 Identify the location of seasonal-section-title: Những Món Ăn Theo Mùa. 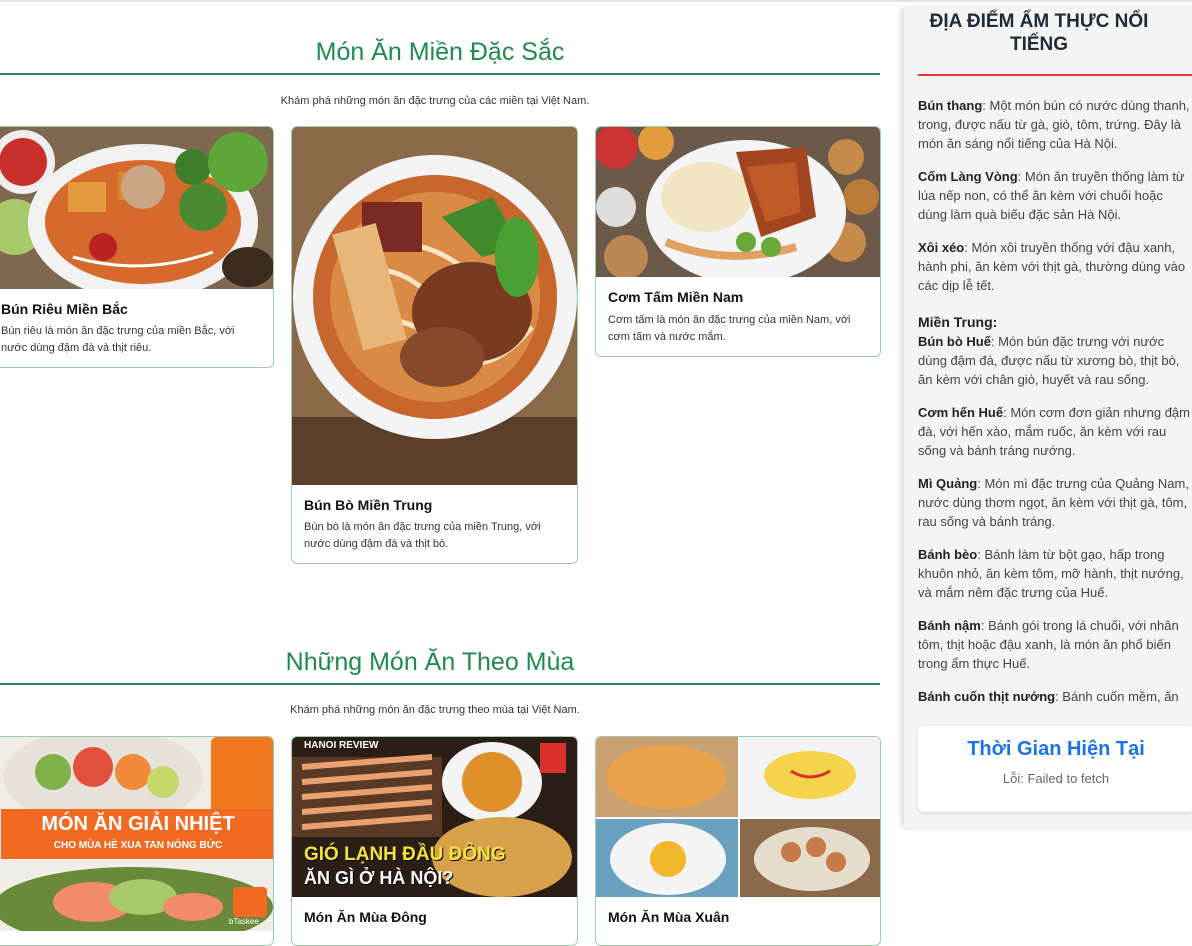
(430, 662).